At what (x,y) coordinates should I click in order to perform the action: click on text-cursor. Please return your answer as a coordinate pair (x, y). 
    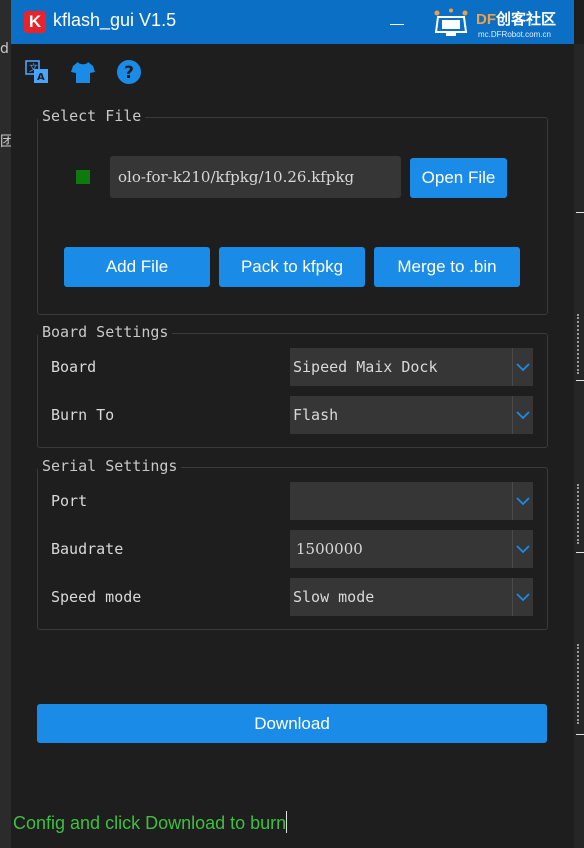
    Looking at the image, I should click on (287, 822).